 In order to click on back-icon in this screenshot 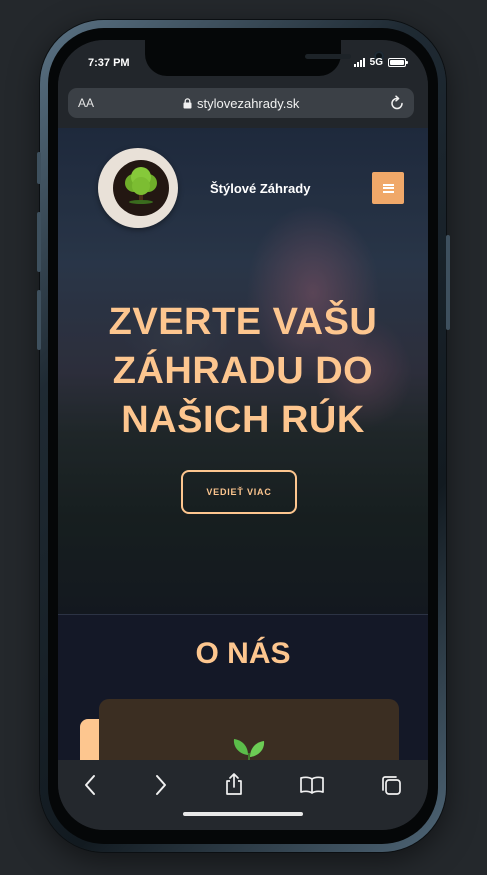, I will do `click(90, 785)`.